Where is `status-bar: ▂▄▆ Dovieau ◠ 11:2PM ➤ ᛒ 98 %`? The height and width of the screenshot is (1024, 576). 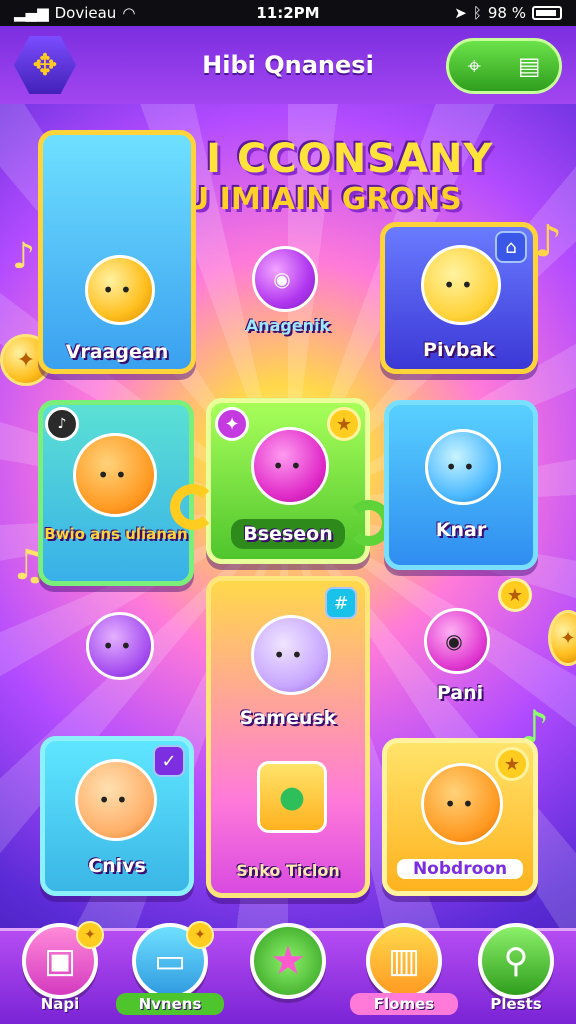 status-bar: ▂▄▆ Dovieau ◠ 11:2PM ➤ ᛒ 98 % is located at coordinates (288, 13).